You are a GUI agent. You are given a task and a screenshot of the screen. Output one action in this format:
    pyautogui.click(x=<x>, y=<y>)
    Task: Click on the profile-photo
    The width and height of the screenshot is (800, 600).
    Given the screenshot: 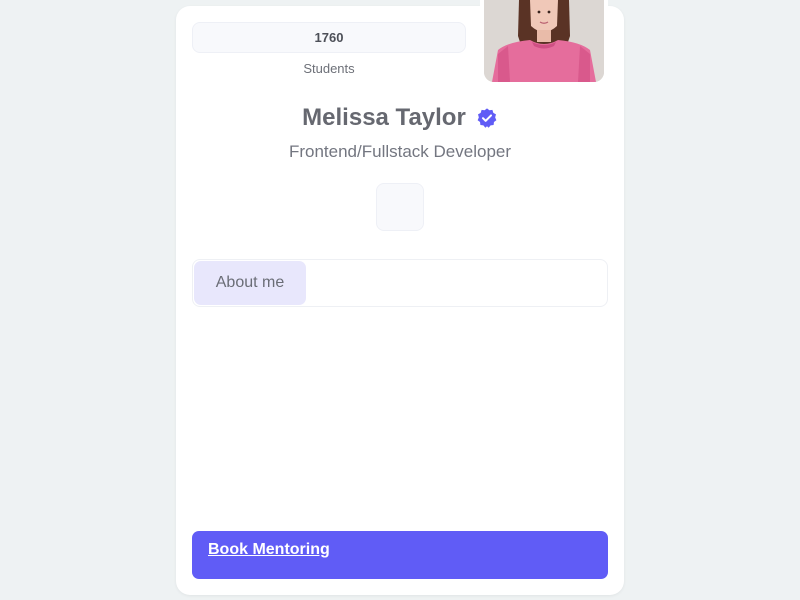 What is the action you would take?
    pyautogui.click(x=544, y=41)
    